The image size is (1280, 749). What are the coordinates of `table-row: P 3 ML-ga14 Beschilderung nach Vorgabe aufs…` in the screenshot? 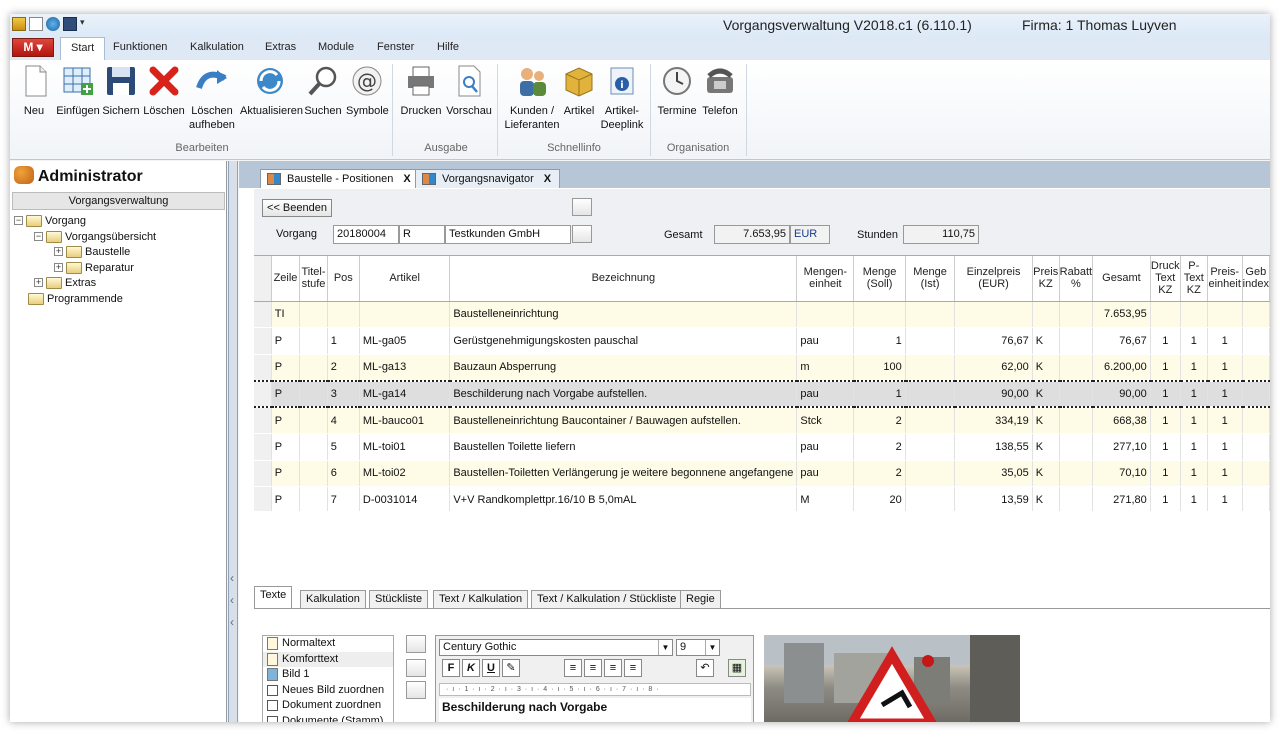 It's located at (762, 393).